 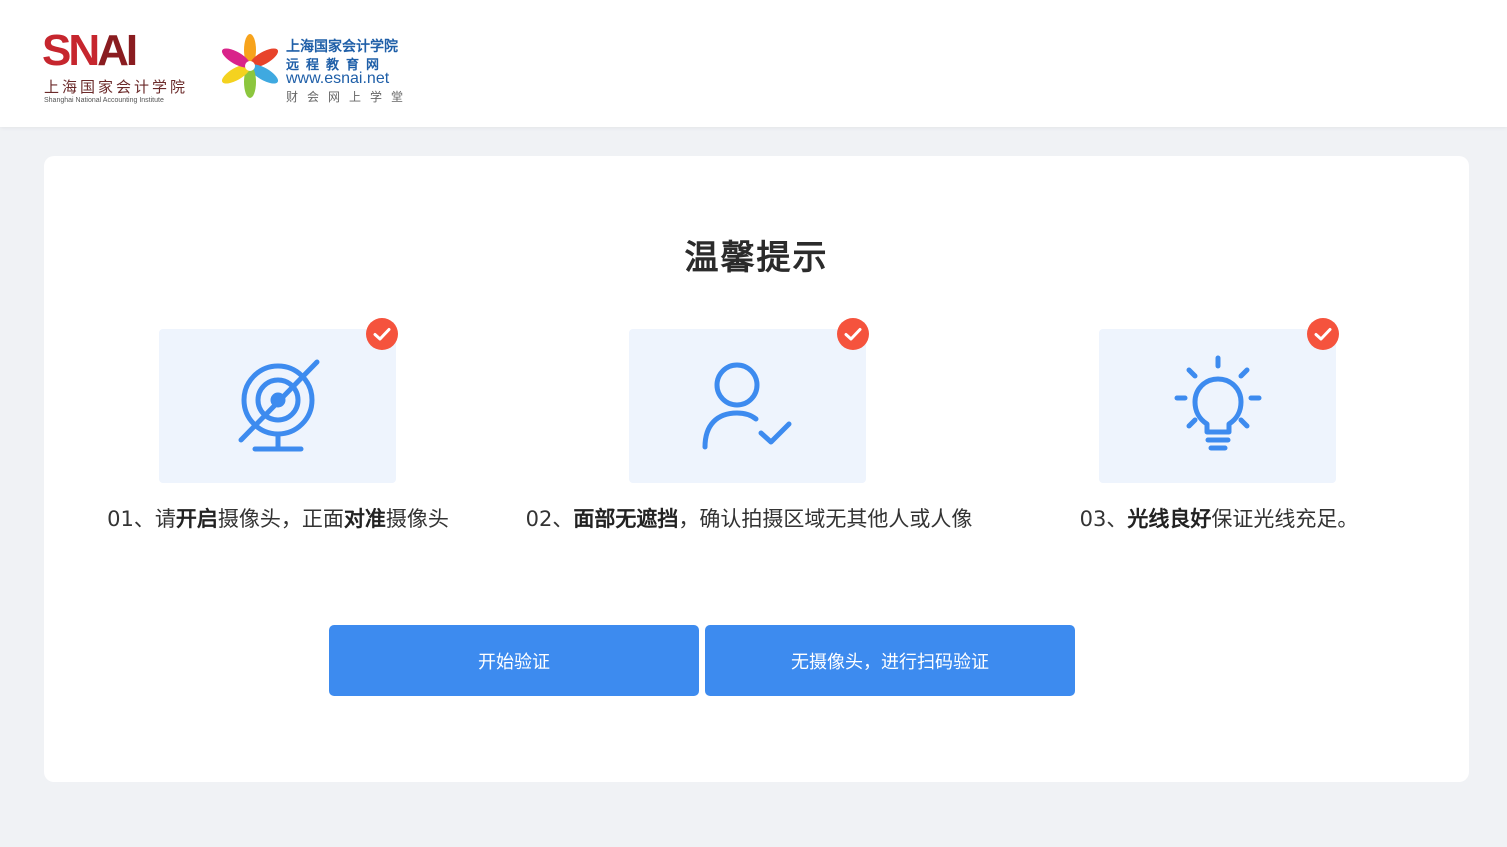 What do you see at coordinates (116, 87) in the screenshot?
I see `snai-name-cn: 上海国家会计学院` at bounding box center [116, 87].